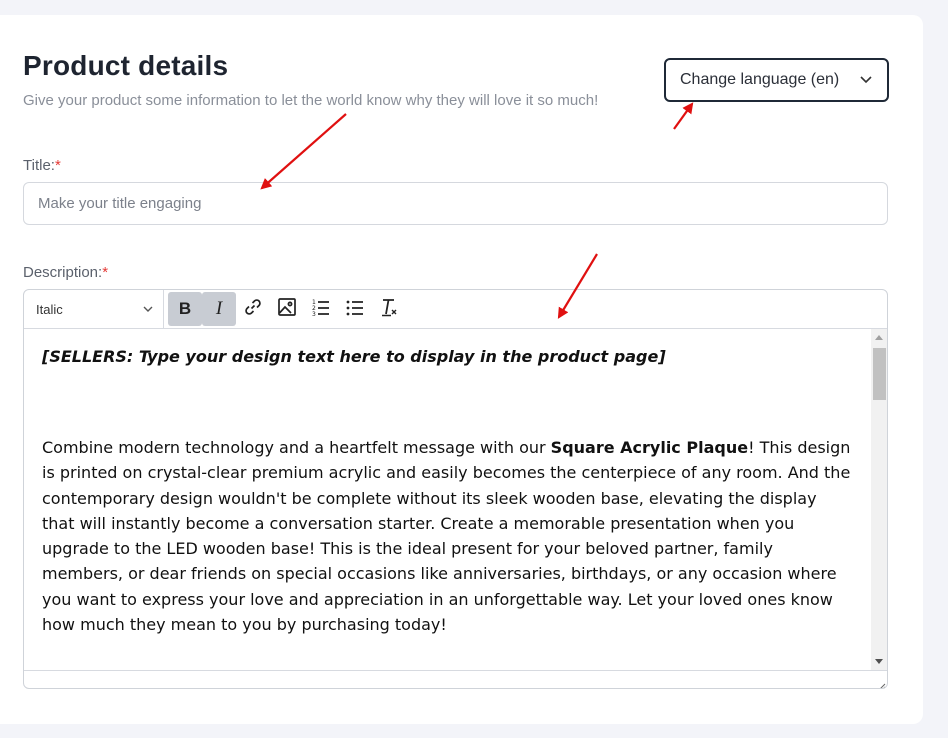  Describe the element at coordinates (879, 337) in the screenshot. I see `scroll-up-arrow-icon` at that location.